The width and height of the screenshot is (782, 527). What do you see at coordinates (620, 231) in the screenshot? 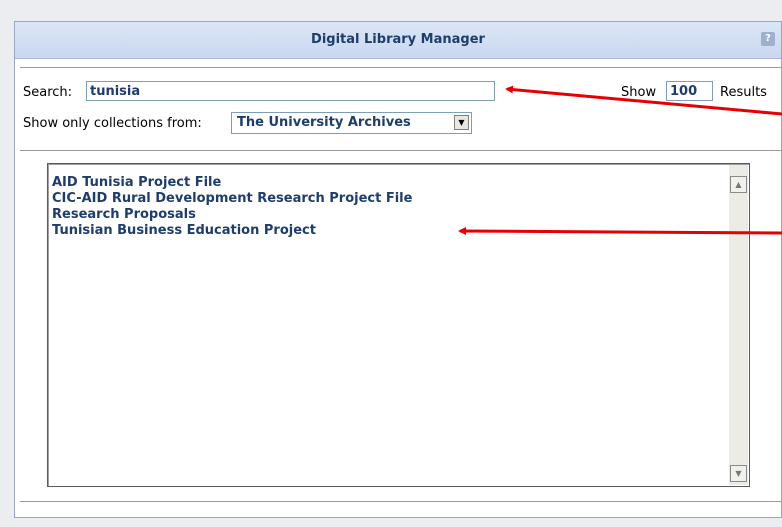
I see `annotation-arrow-results` at bounding box center [620, 231].